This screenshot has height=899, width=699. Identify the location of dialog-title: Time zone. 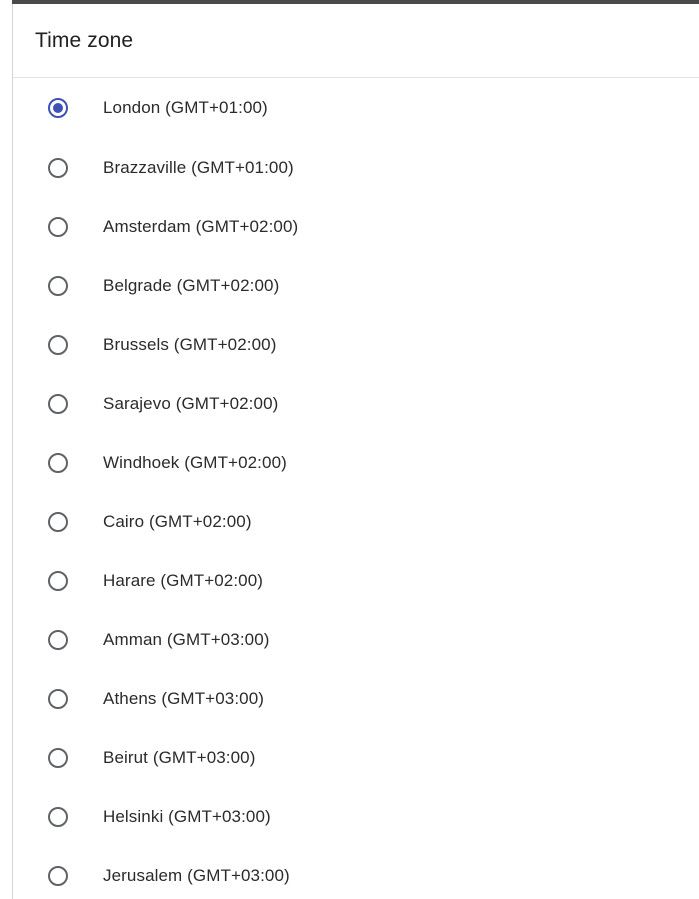
(84, 40).